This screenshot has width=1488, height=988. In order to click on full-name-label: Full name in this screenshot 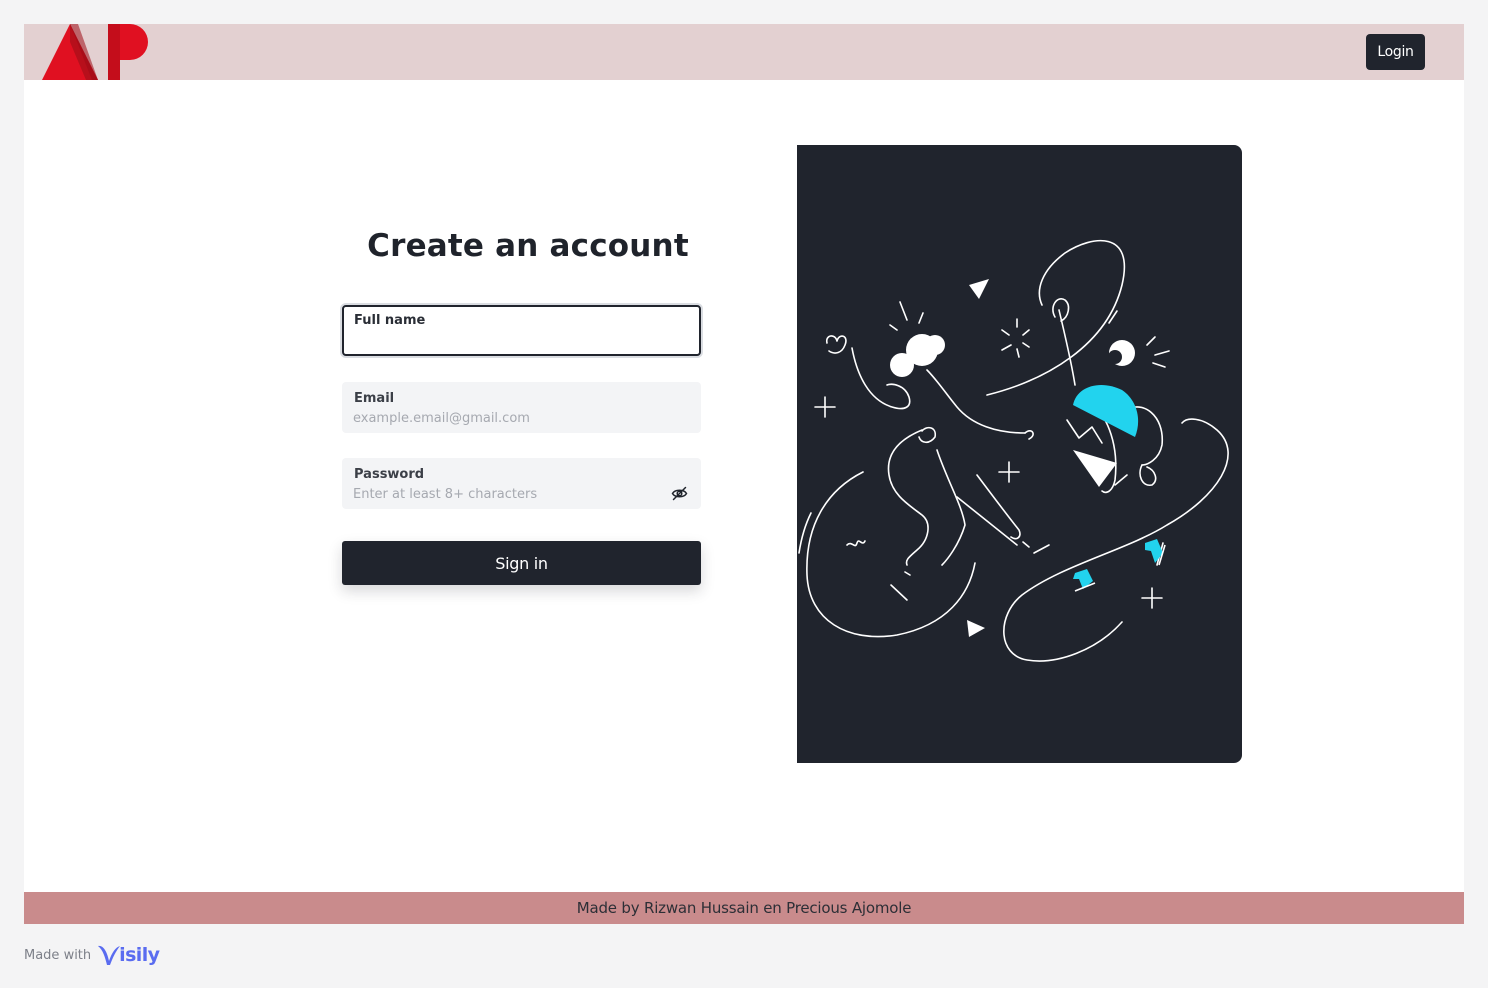, I will do `click(390, 320)`.